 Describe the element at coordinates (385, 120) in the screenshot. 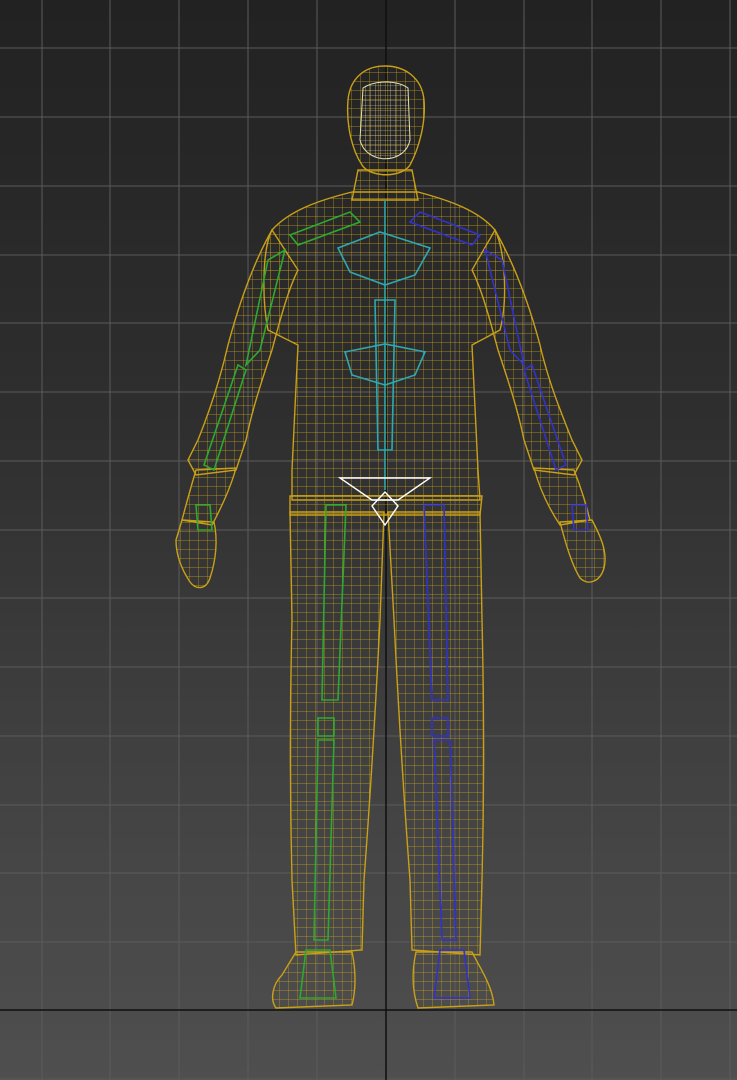

I see `mesh-face-detail` at that location.